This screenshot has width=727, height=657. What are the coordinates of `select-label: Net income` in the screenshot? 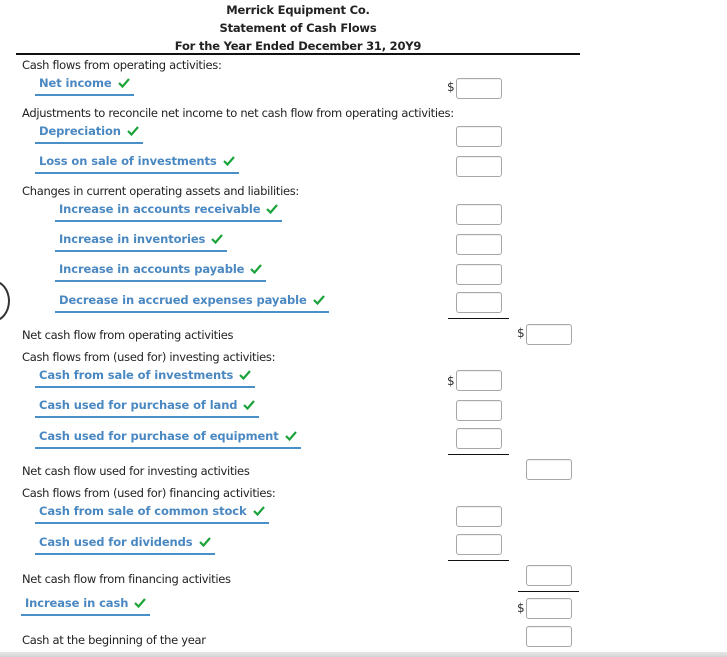 It's located at (75, 83).